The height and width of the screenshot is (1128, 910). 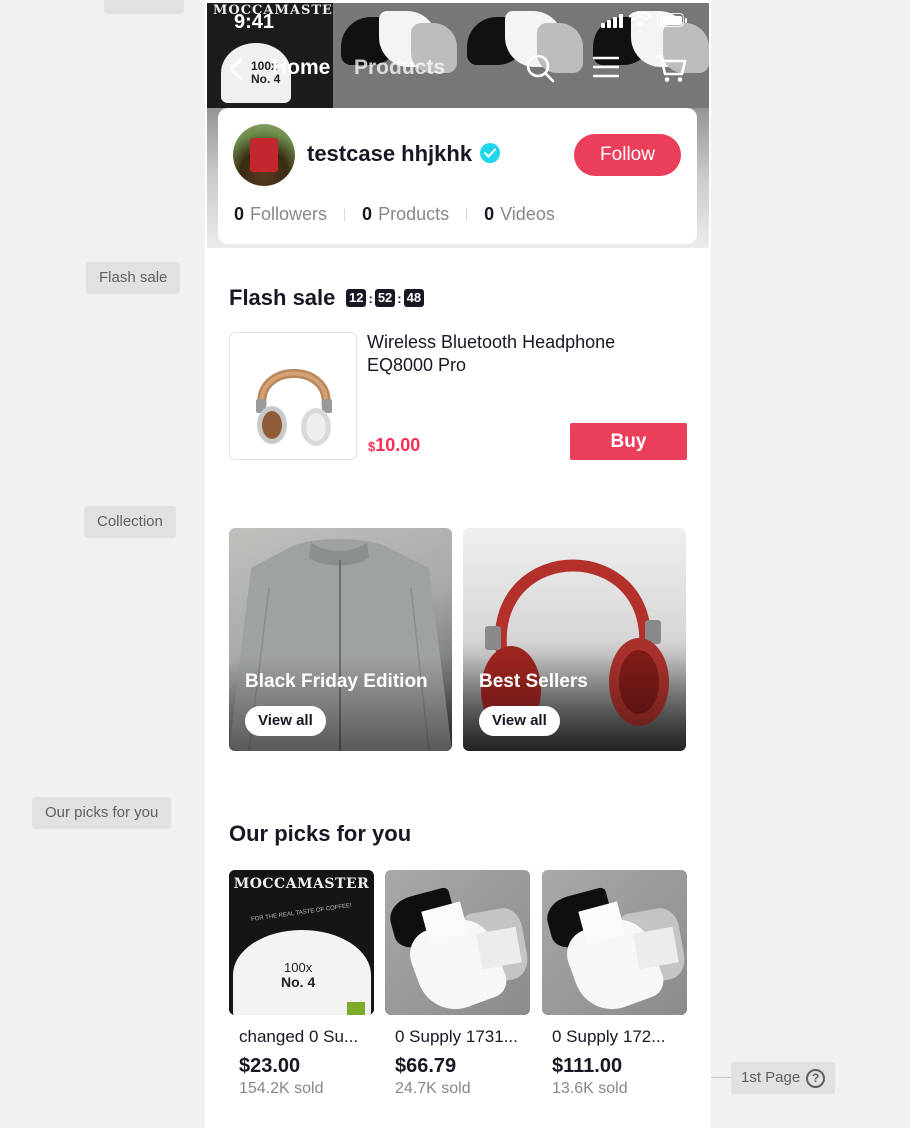 I want to click on annotation-picks: Our picks for you, so click(x=102, y=813).